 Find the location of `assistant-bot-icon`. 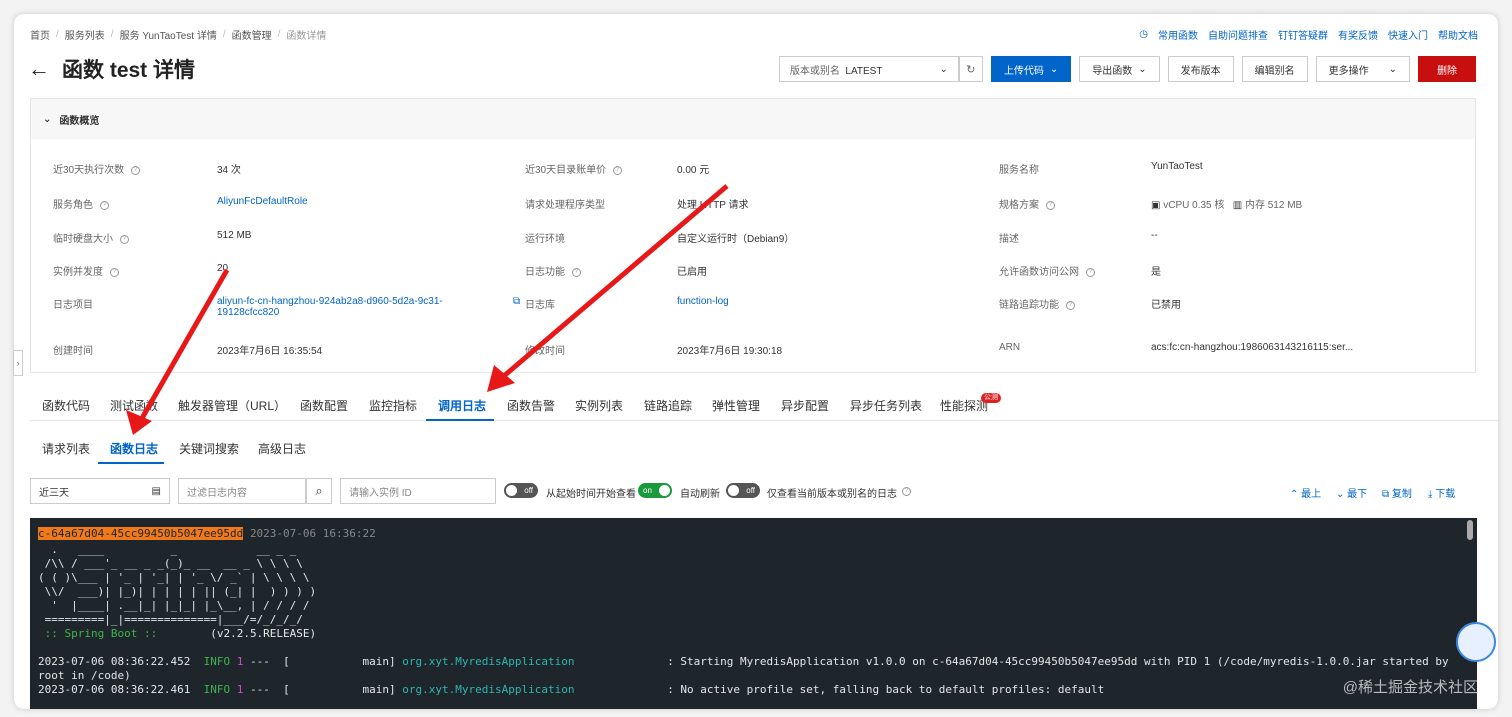

assistant-bot-icon is located at coordinates (1476, 642).